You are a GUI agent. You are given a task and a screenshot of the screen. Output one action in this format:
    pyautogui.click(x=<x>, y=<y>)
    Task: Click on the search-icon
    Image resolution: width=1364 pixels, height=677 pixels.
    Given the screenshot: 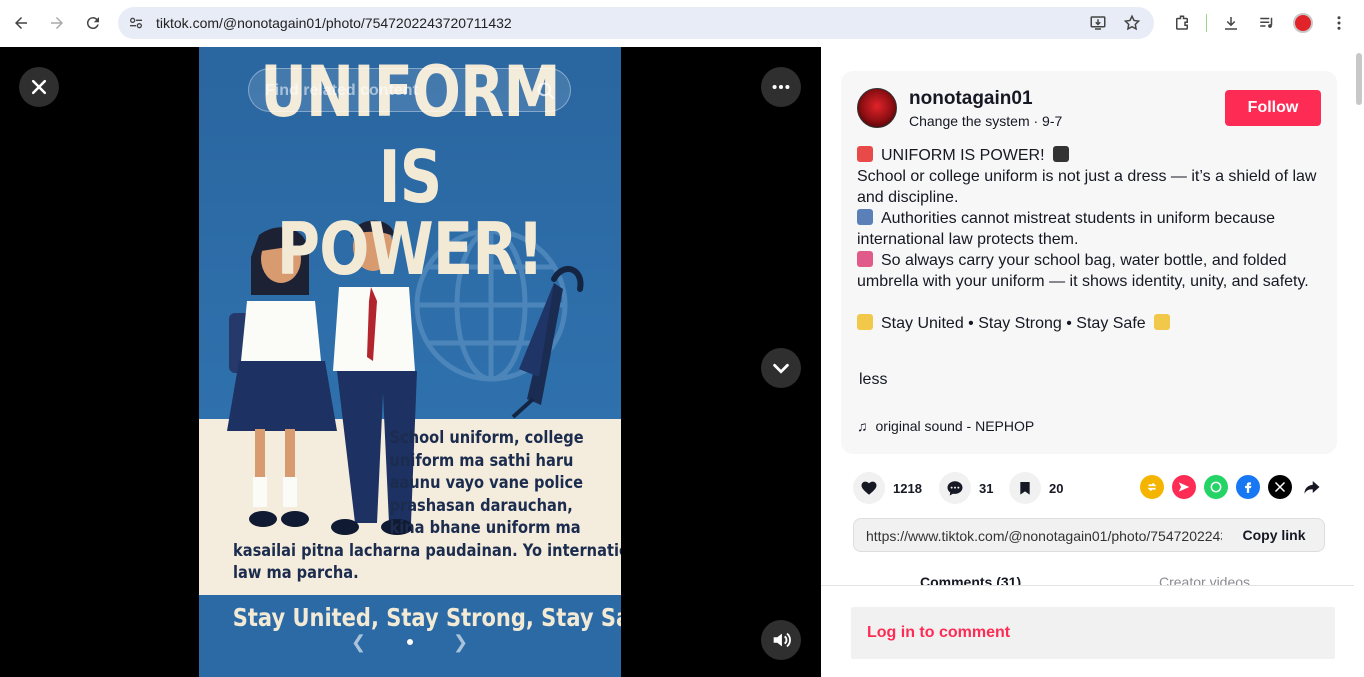 What is the action you would take?
    pyautogui.click(x=546, y=91)
    